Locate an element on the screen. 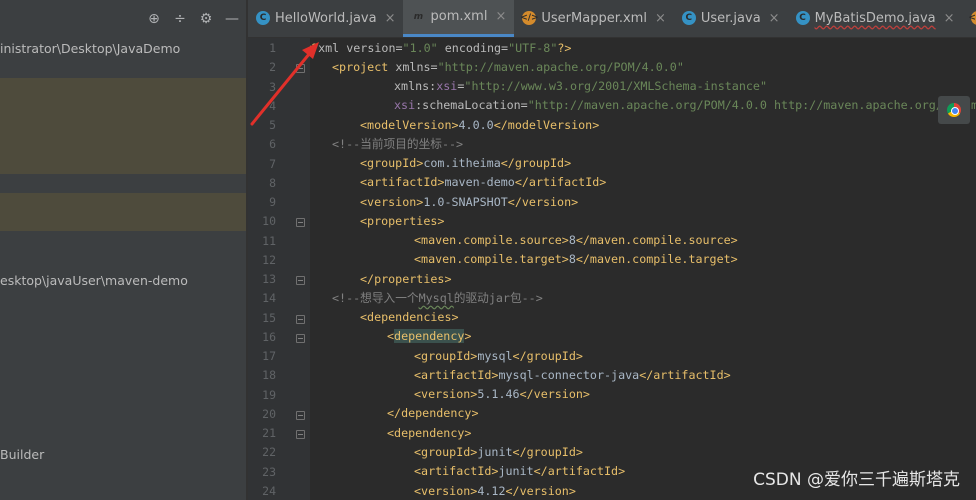 The image size is (976, 500). code-line-16: <dependency> is located at coordinates (429, 336).